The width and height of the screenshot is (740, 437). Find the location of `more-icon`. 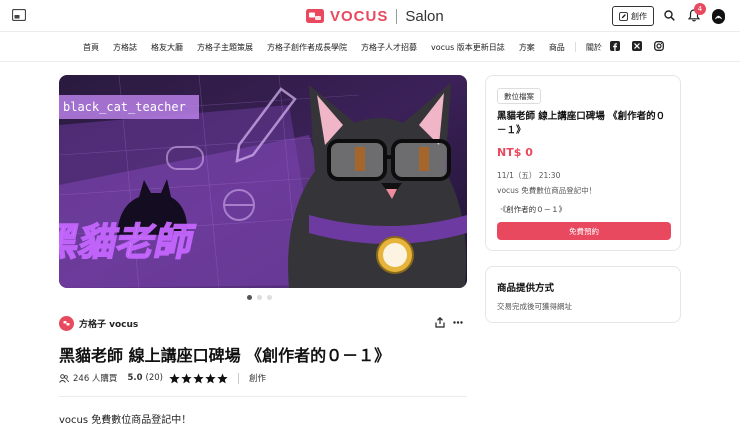

more-icon is located at coordinates (458, 322).